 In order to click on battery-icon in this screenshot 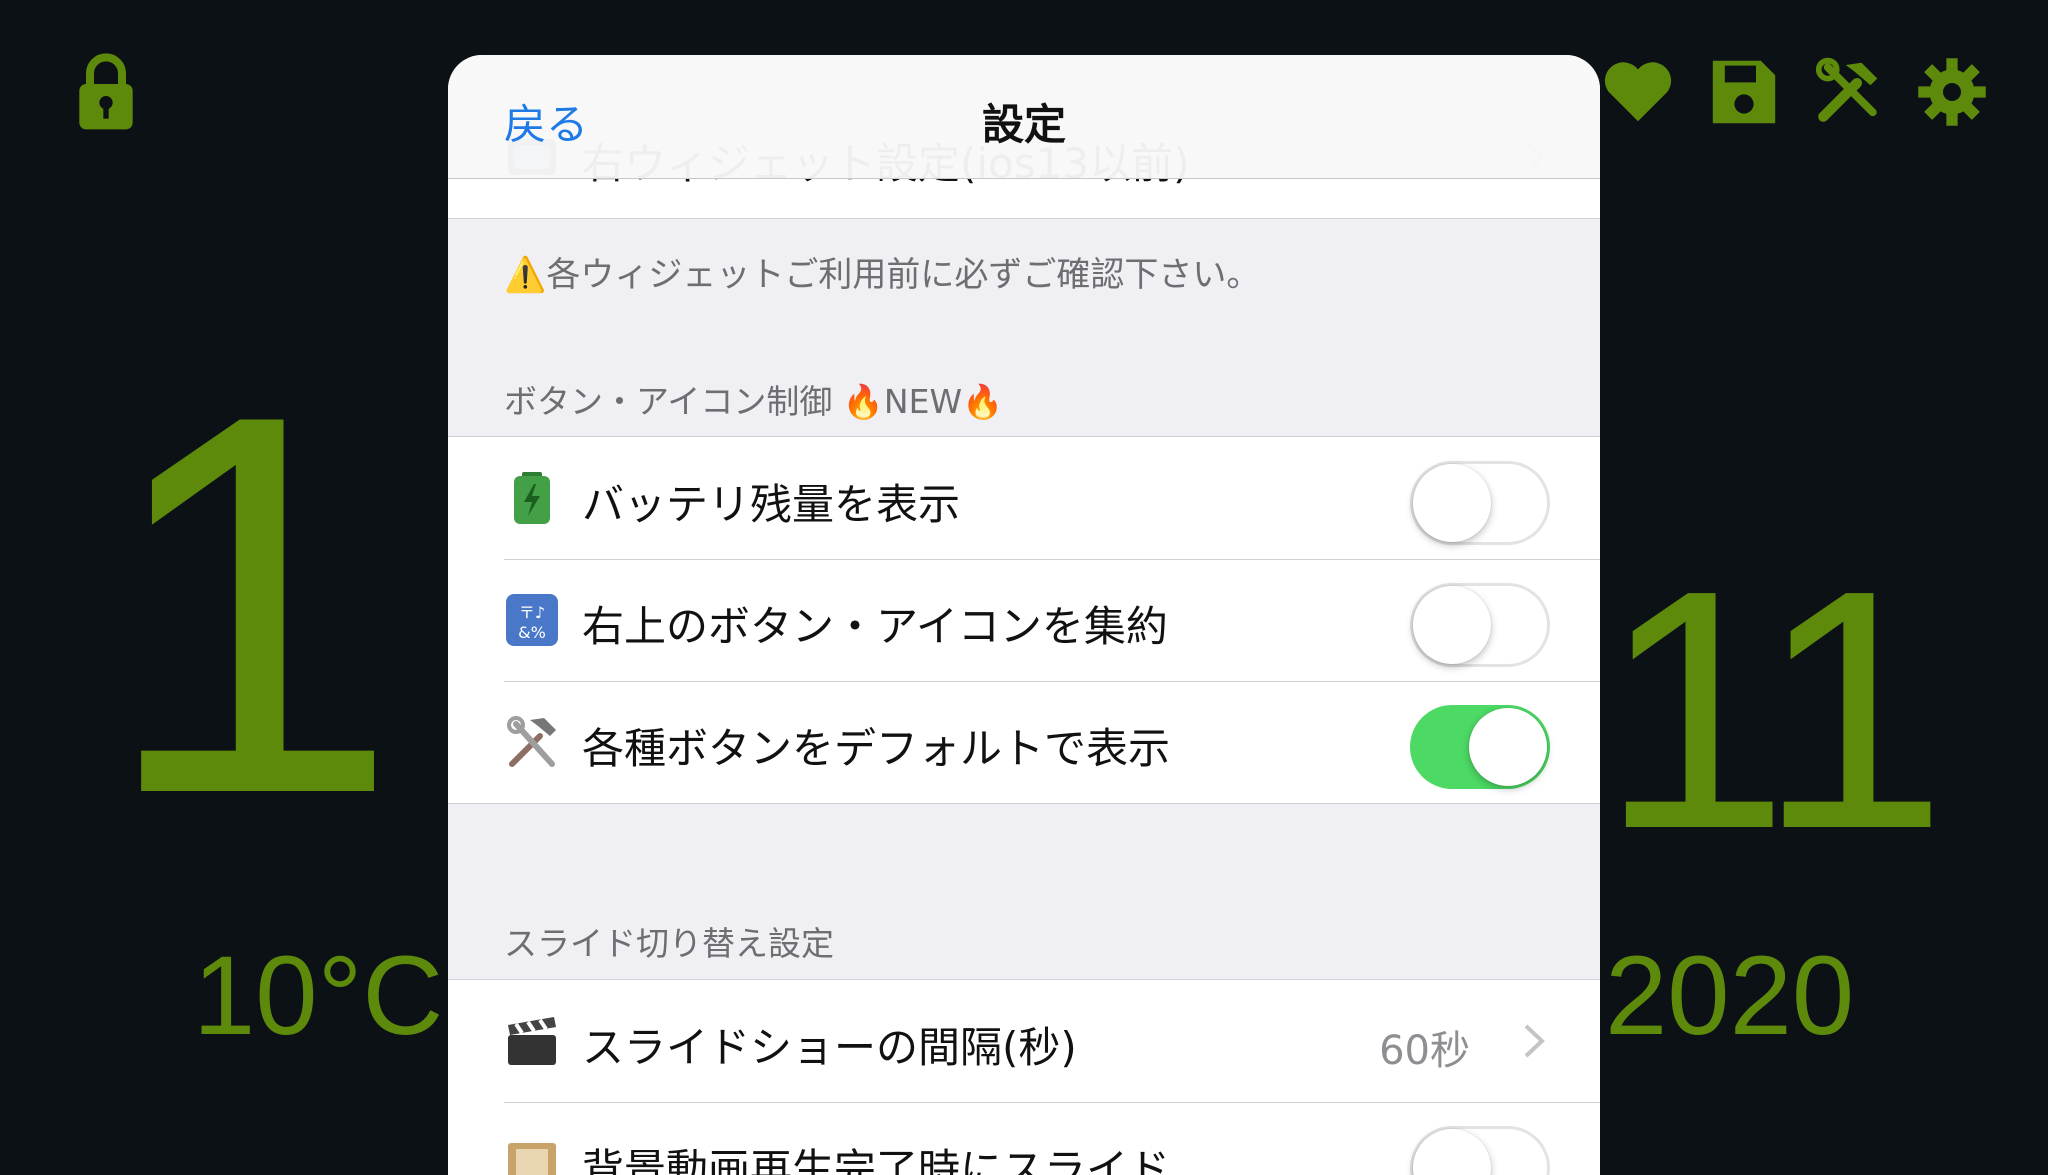, I will do `click(532, 498)`.